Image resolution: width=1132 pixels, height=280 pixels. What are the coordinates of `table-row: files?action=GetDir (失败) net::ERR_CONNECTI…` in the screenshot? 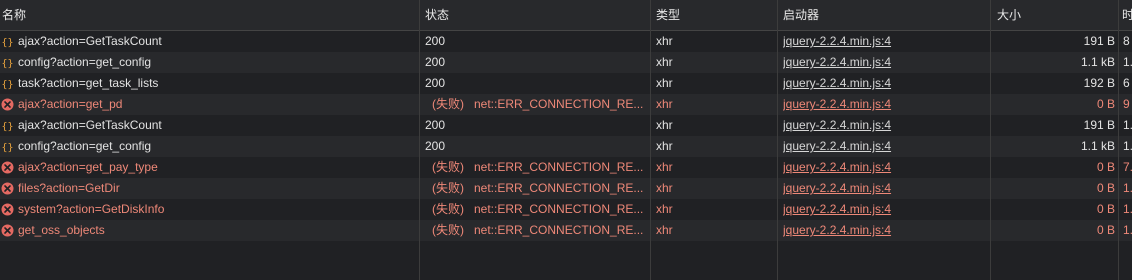 It's located at (566, 188).